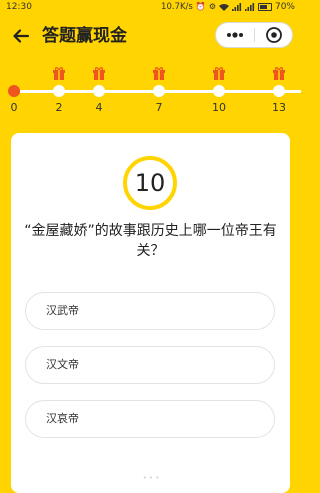 This screenshot has width=320, height=493. What do you see at coordinates (150, 91) in the screenshot?
I see `milestone-progress: 0 2 4 7 10 13` at bounding box center [150, 91].